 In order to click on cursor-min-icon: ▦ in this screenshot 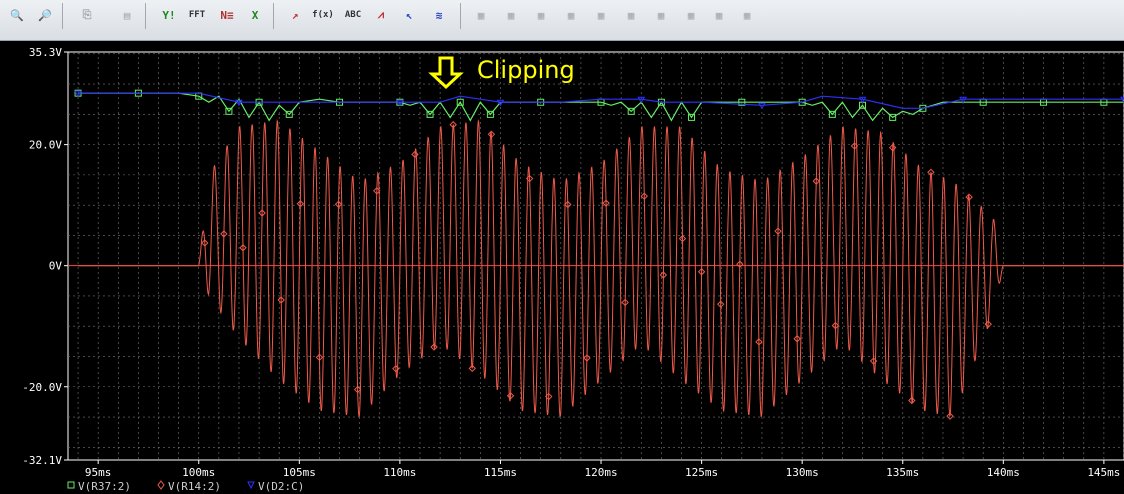, I will do `click(571, 15)`.